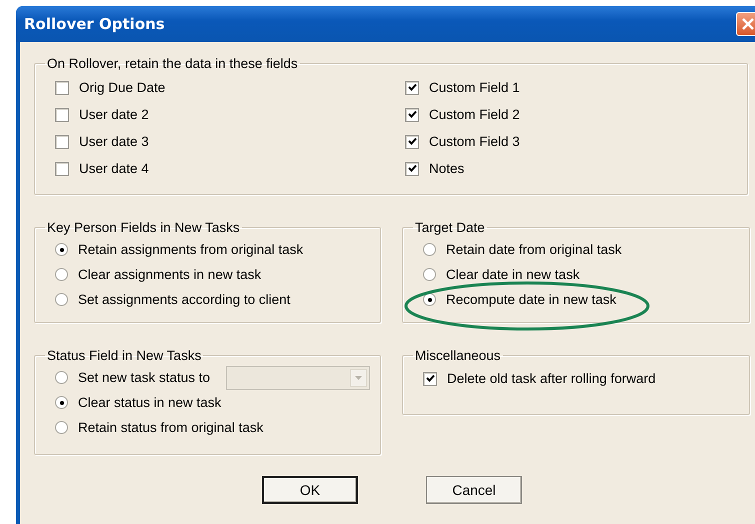 The image size is (755, 524). What do you see at coordinates (114, 114) in the screenshot?
I see `checkbox-label: User date 2` at bounding box center [114, 114].